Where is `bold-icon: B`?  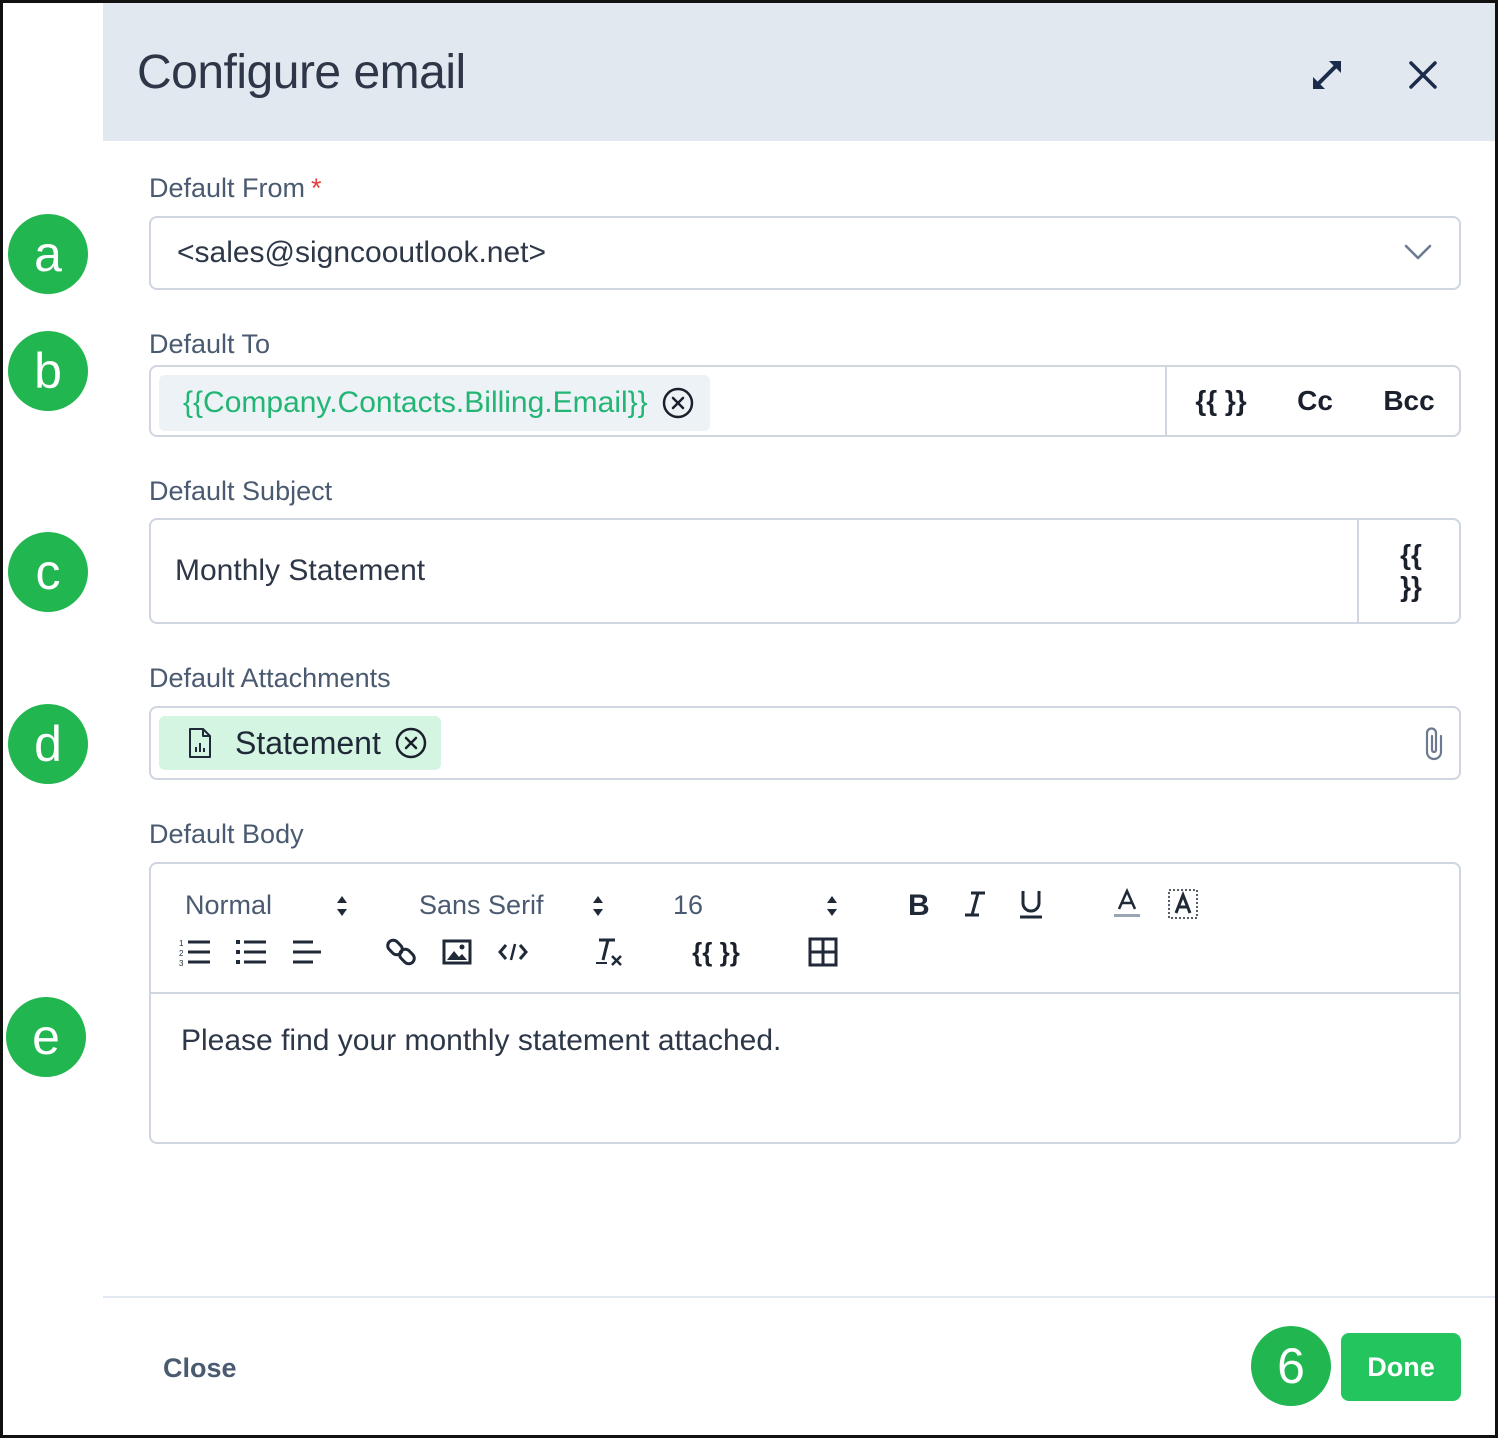 bold-icon: B is located at coordinates (919, 904).